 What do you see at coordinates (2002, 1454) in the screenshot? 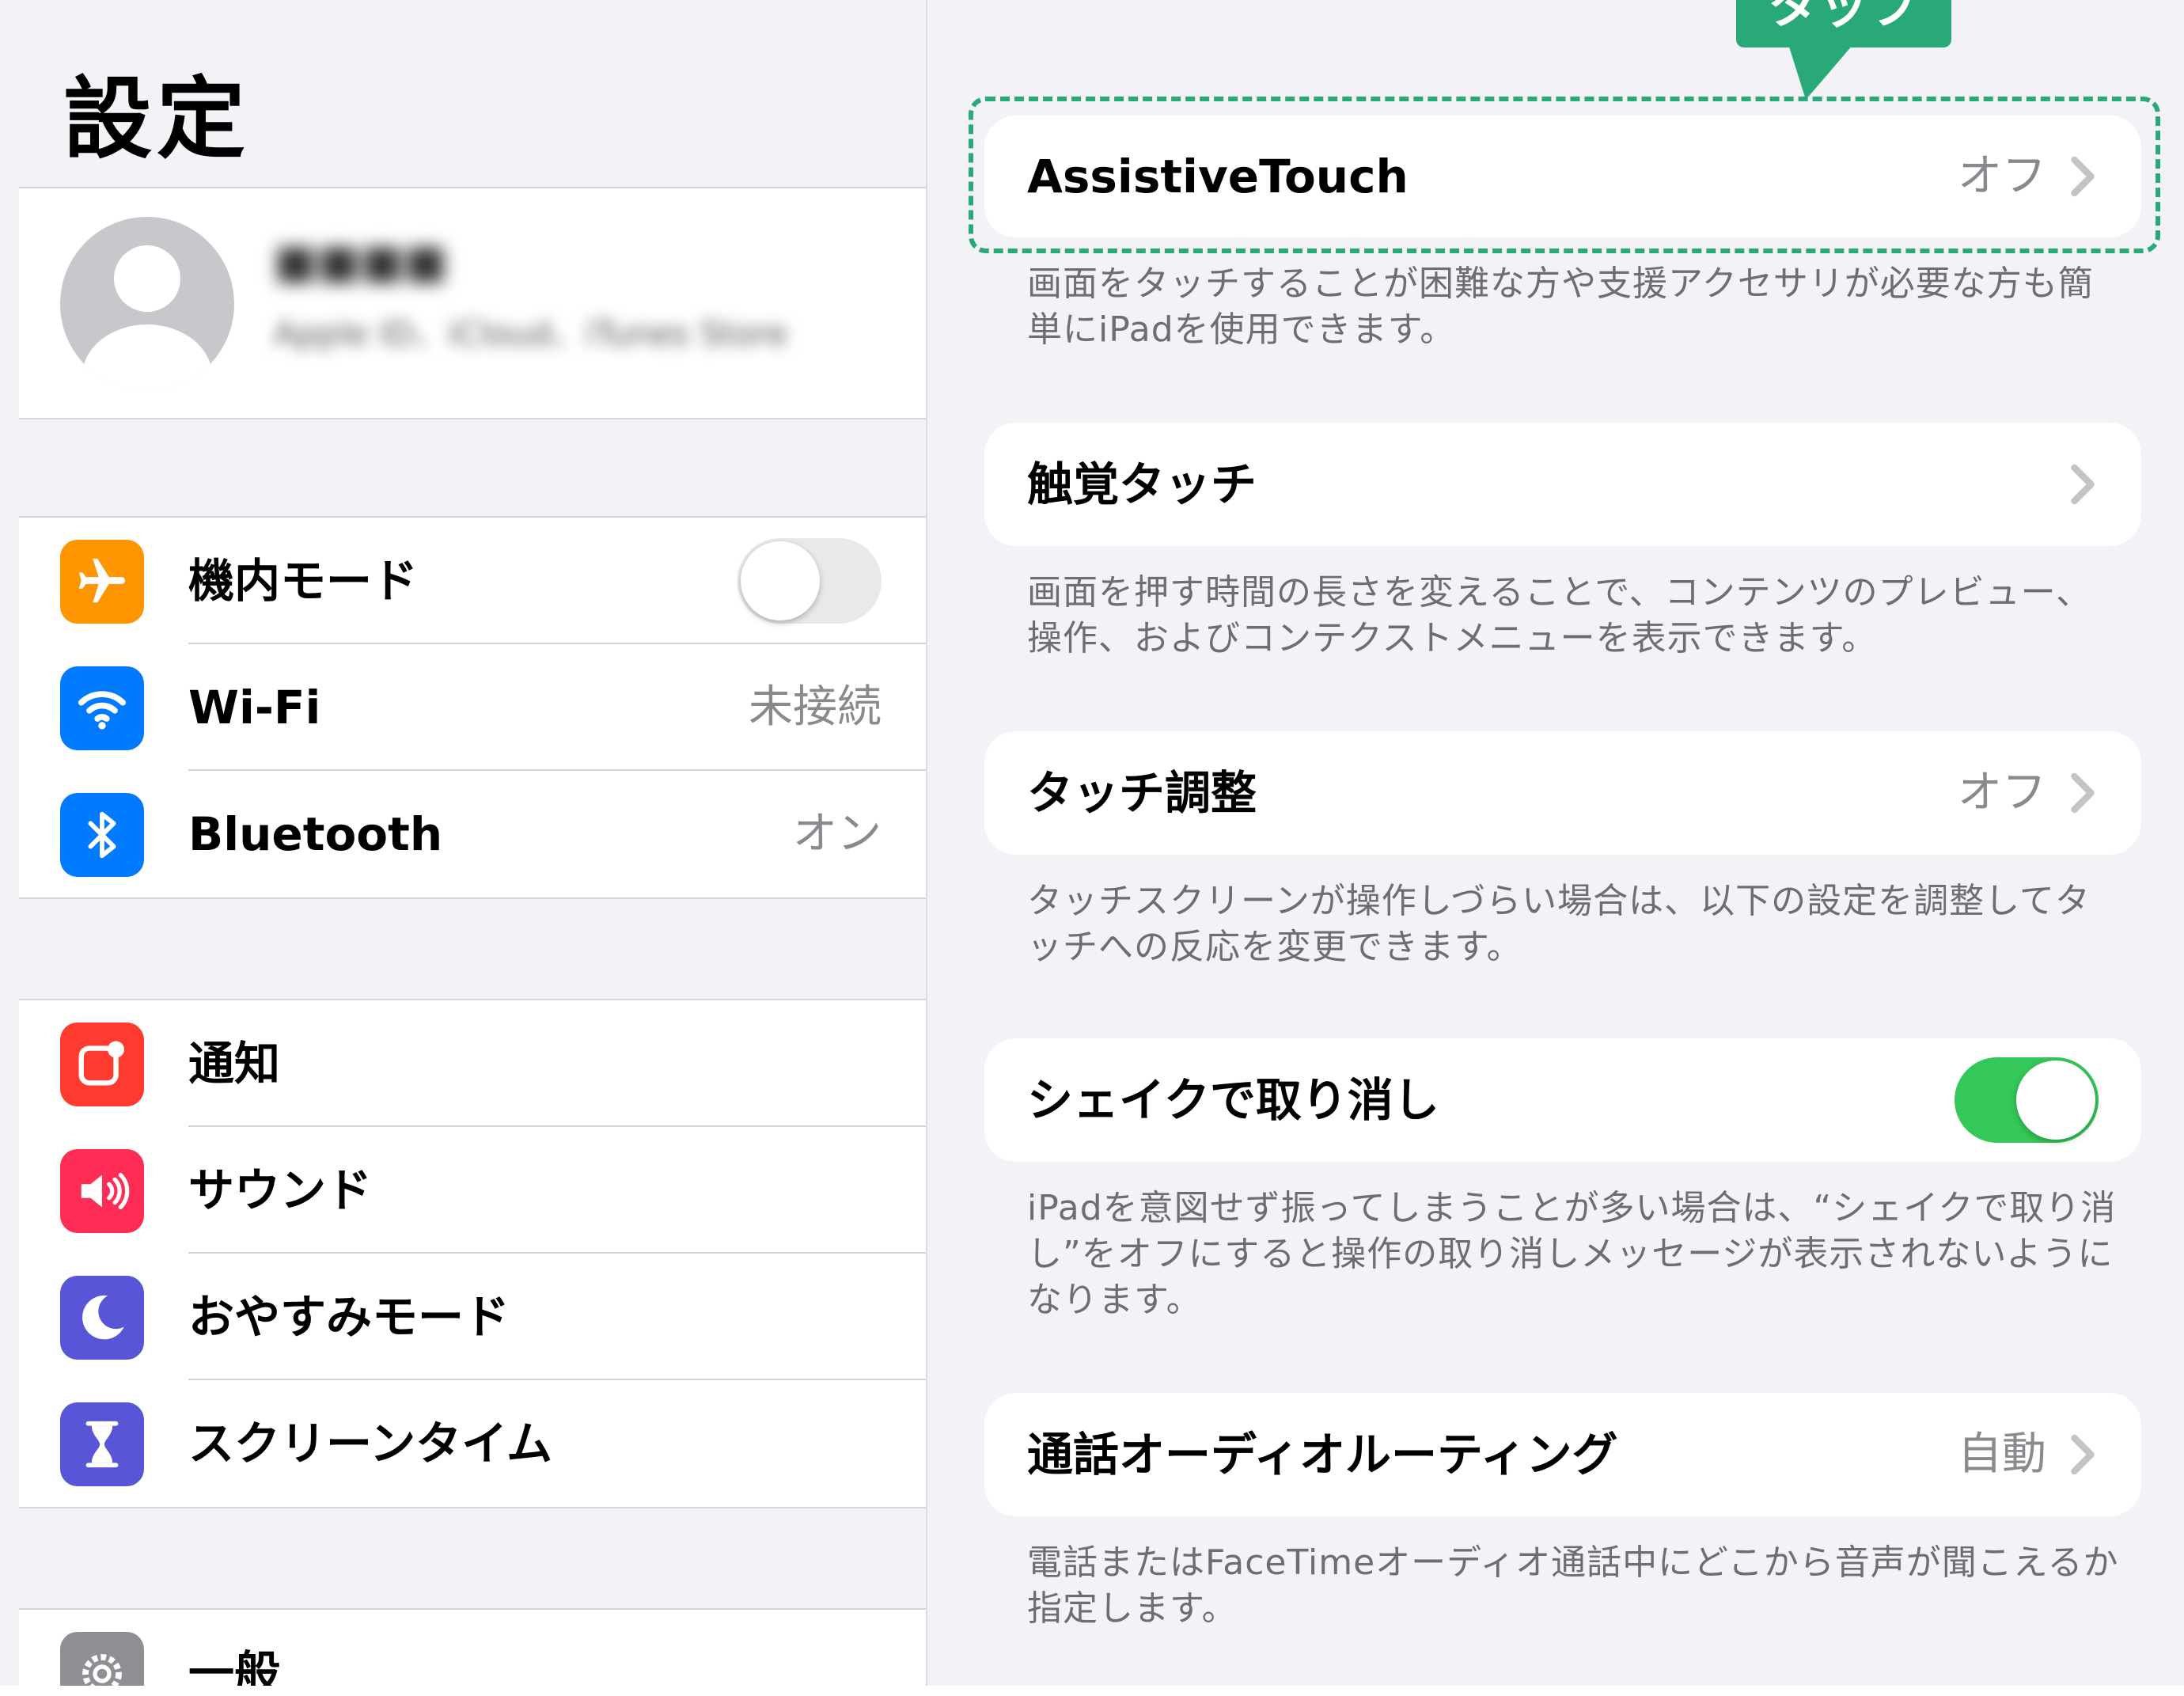
I see `call-audio-routing-value: 自動` at bounding box center [2002, 1454].